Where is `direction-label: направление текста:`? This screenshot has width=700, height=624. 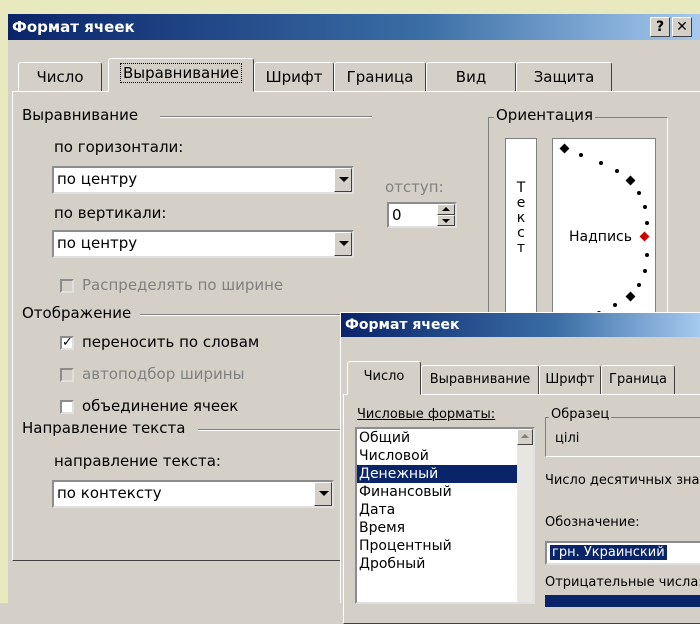
direction-label: направление текста: is located at coordinates (137, 461).